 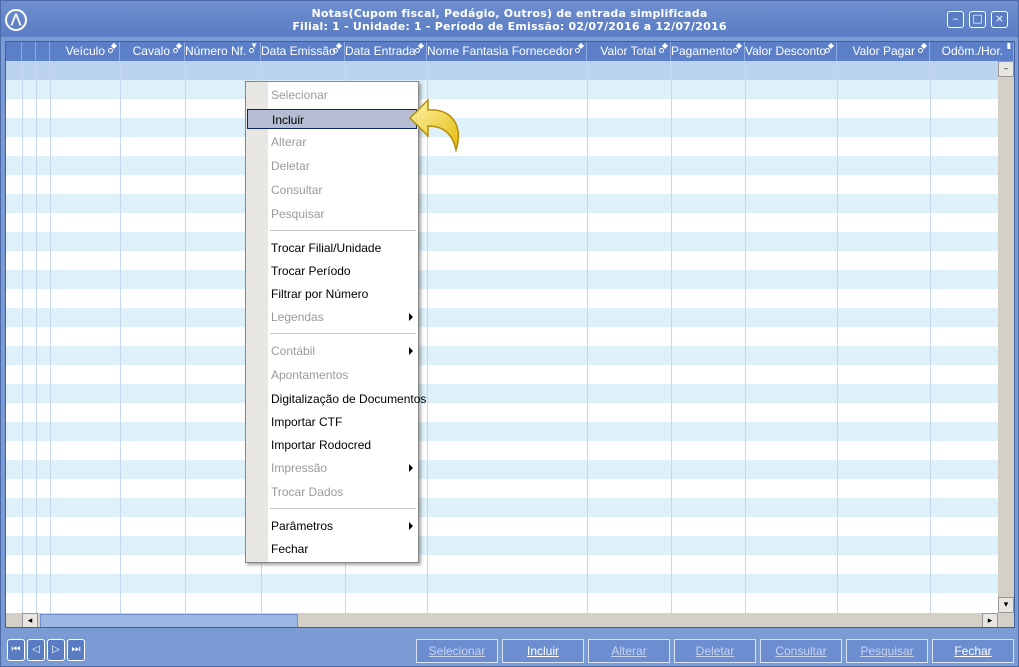 What do you see at coordinates (332, 422) in the screenshot?
I see `menu-item-importar-ctf: Importar CTF` at bounding box center [332, 422].